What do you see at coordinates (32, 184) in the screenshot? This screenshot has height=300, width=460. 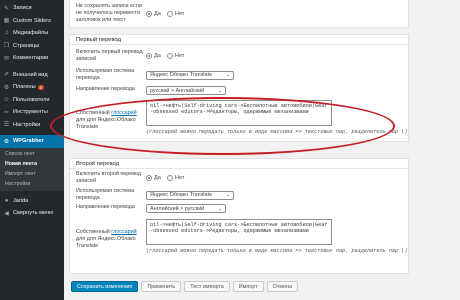 I see `submenu-item-settings: Настройки` at bounding box center [32, 184].